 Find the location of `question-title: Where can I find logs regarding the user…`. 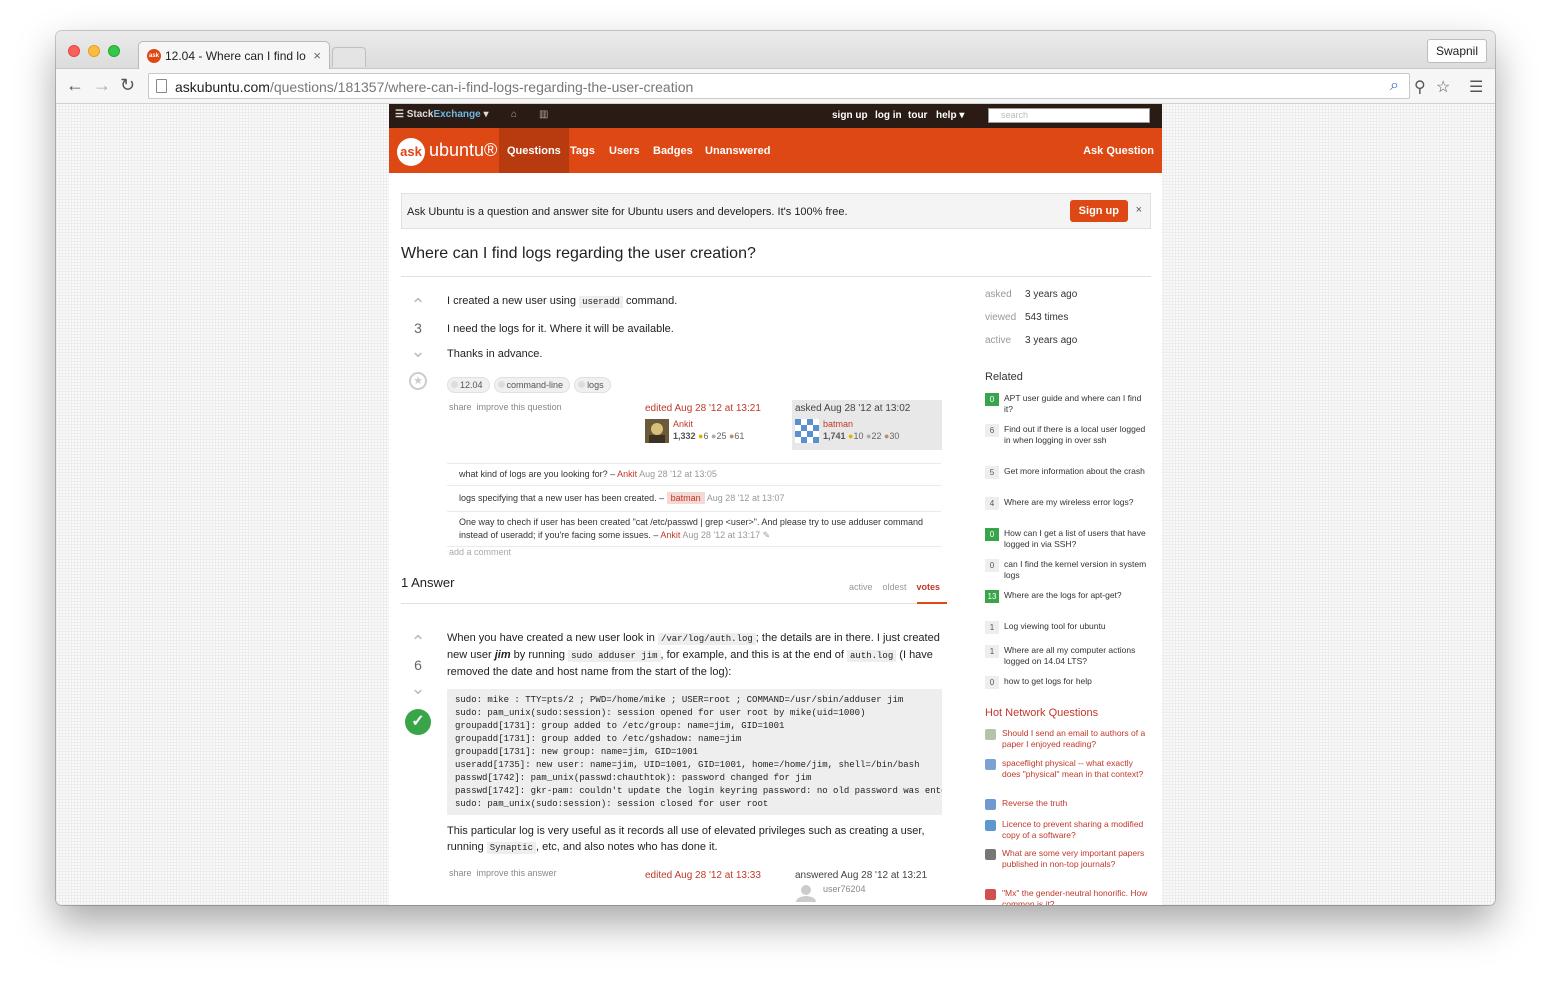

question-title: Where can I find logs regarding the user… is located at coordinates (578, 254).